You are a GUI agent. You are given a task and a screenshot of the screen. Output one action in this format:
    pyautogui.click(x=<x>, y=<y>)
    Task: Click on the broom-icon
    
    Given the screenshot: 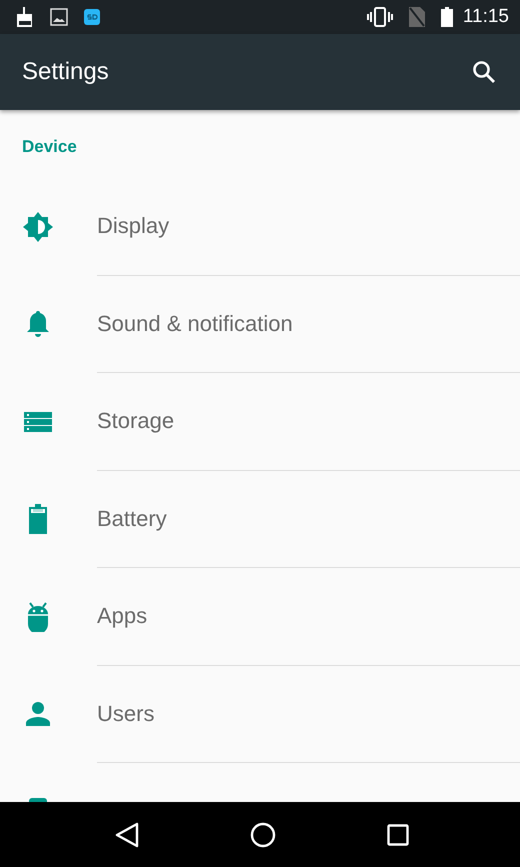 What is the action you would take?
    pyautogui.click(x=25, y=17)
    